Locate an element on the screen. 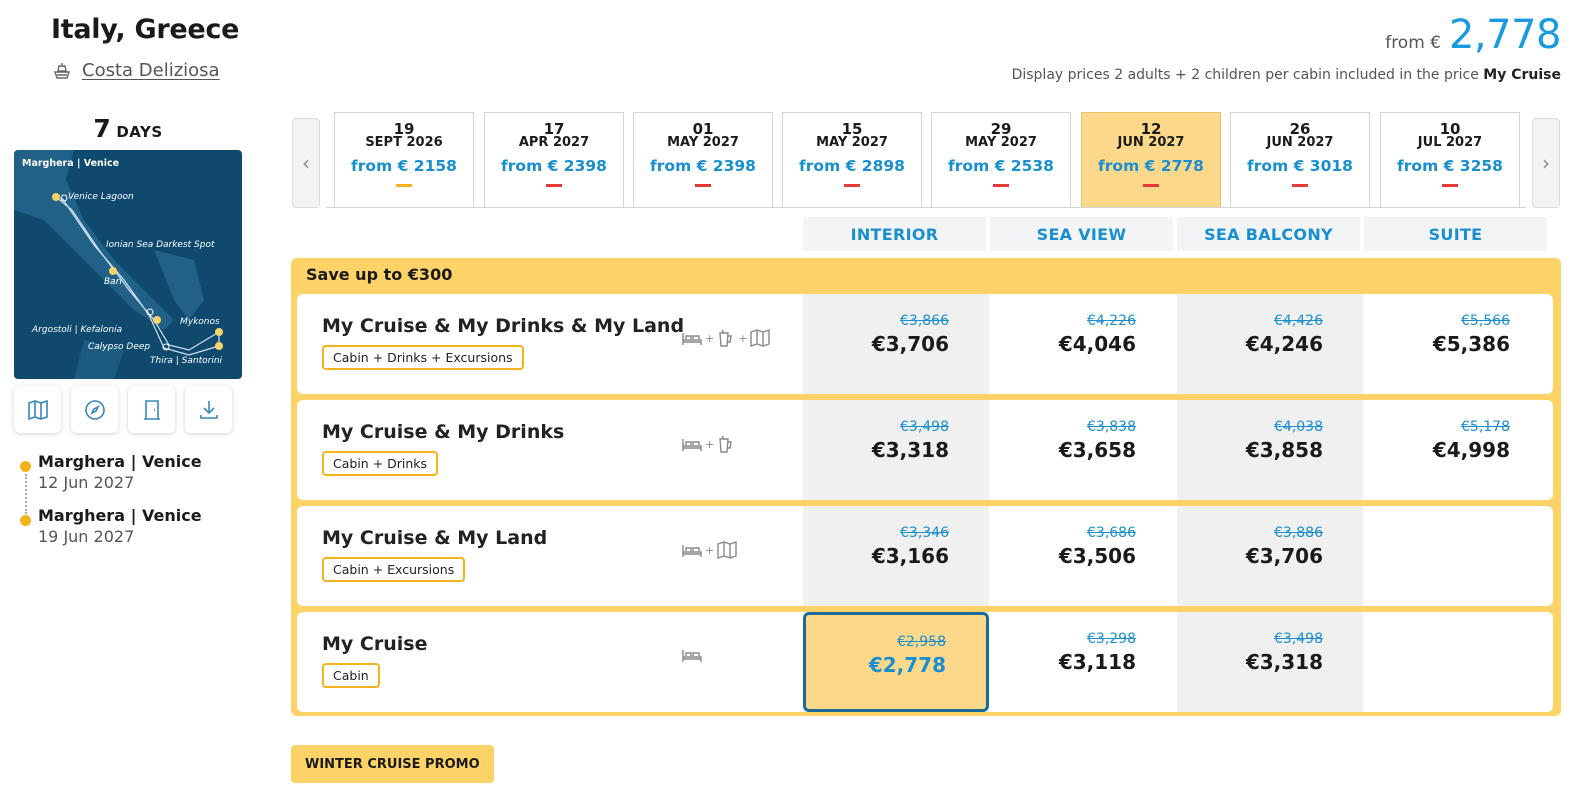 This screenshot has height=800, width=1571. date-option: 29 MAY 2027 from € 2538 is located at coordinates (1001, 160).